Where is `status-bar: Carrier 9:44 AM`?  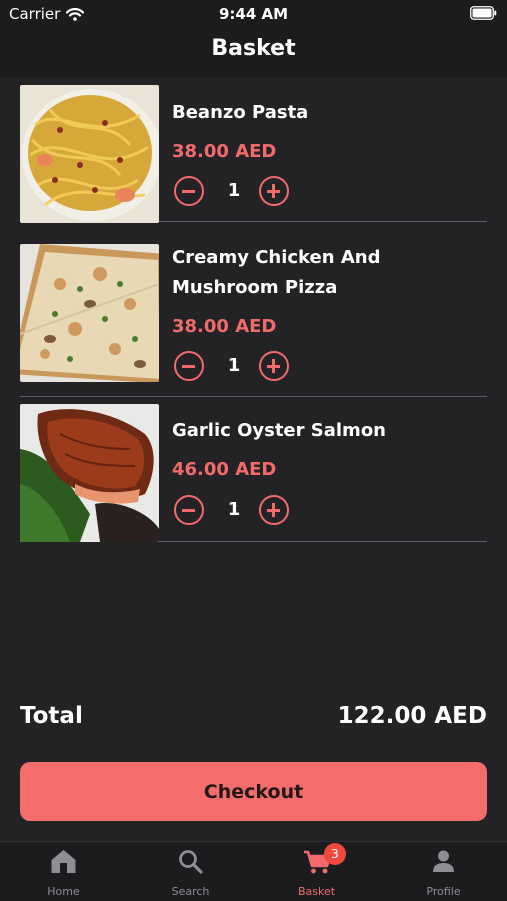 status-bar: Carrier 9:44 AM is located at coordinates (253, 15).